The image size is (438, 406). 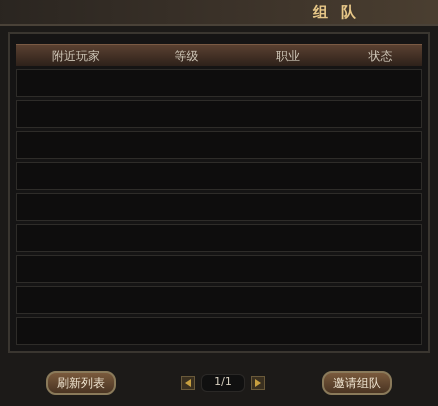 I want to click on column-header: 附近玩家, so click(x=76, y=56).